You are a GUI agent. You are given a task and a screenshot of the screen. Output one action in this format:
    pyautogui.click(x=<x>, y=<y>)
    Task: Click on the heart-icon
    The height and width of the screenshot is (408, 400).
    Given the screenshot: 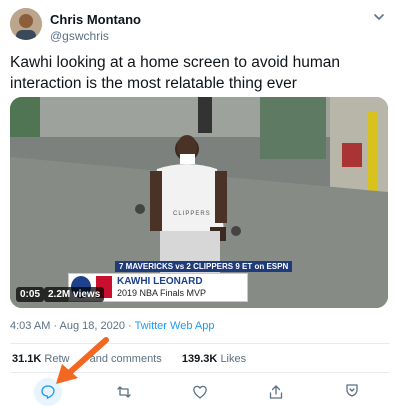 What is the action you would take?
    pyautogui.click(x=200, y=392)
    